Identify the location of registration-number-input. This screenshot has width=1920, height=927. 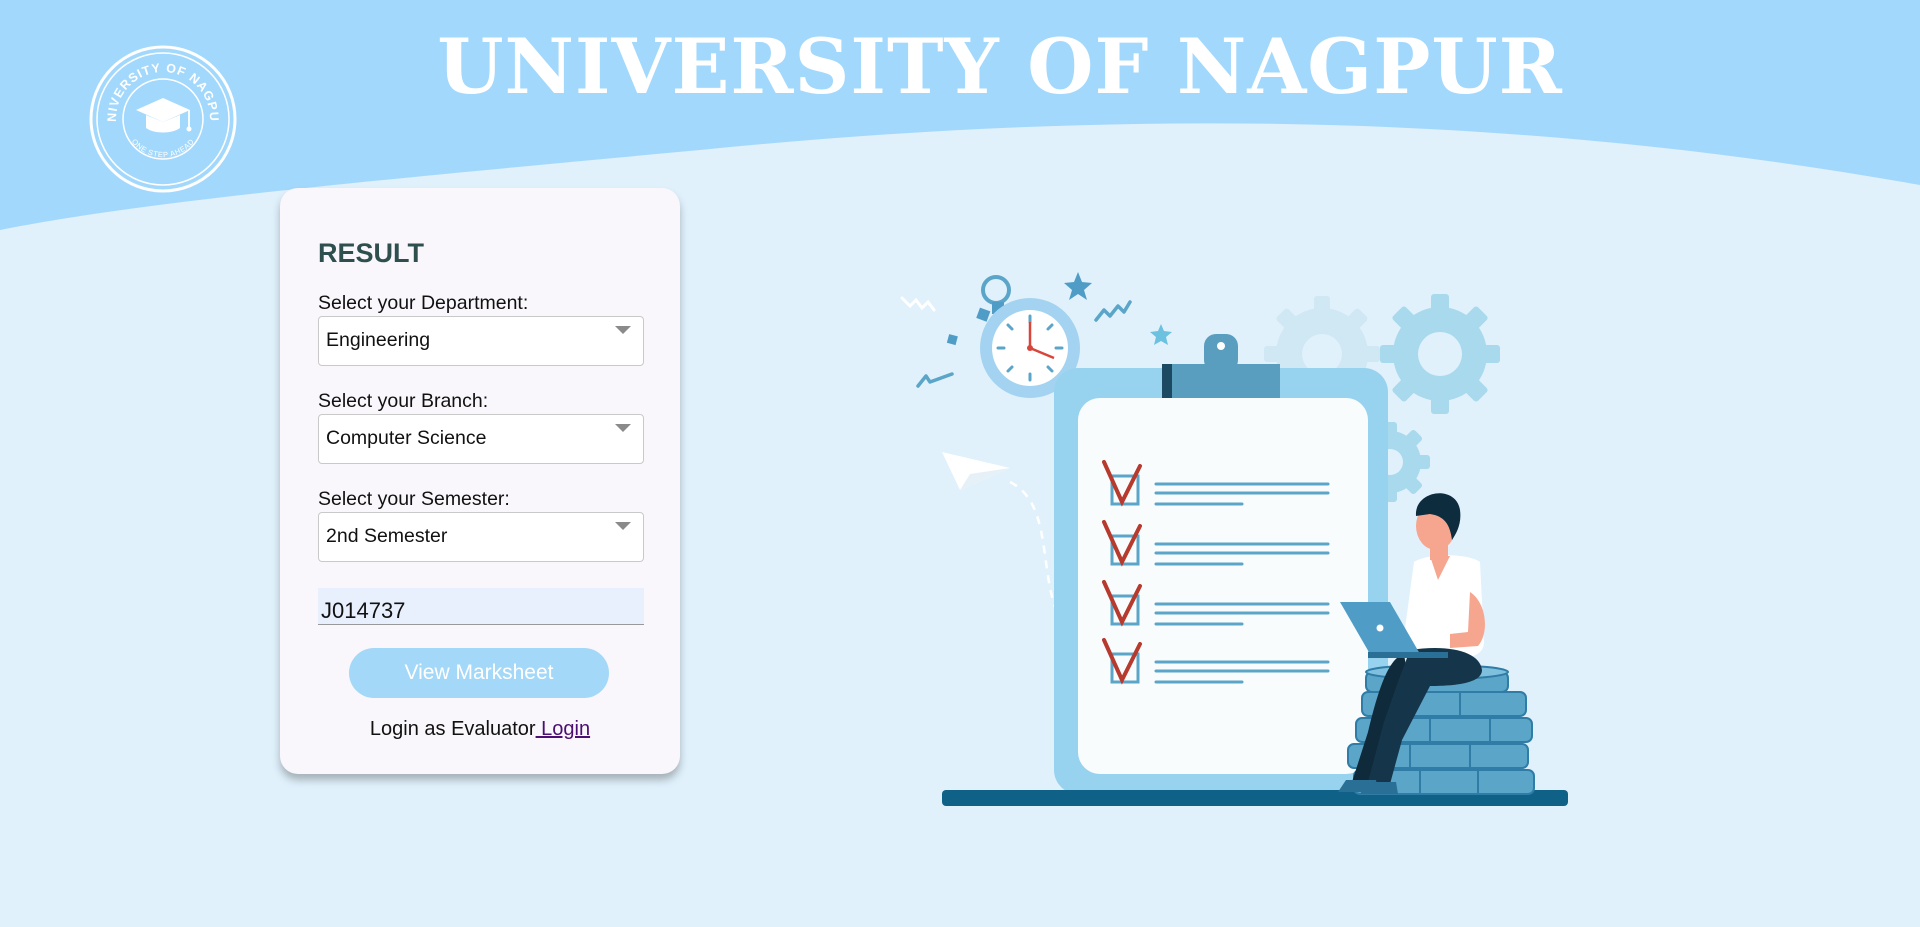
(481, 606).